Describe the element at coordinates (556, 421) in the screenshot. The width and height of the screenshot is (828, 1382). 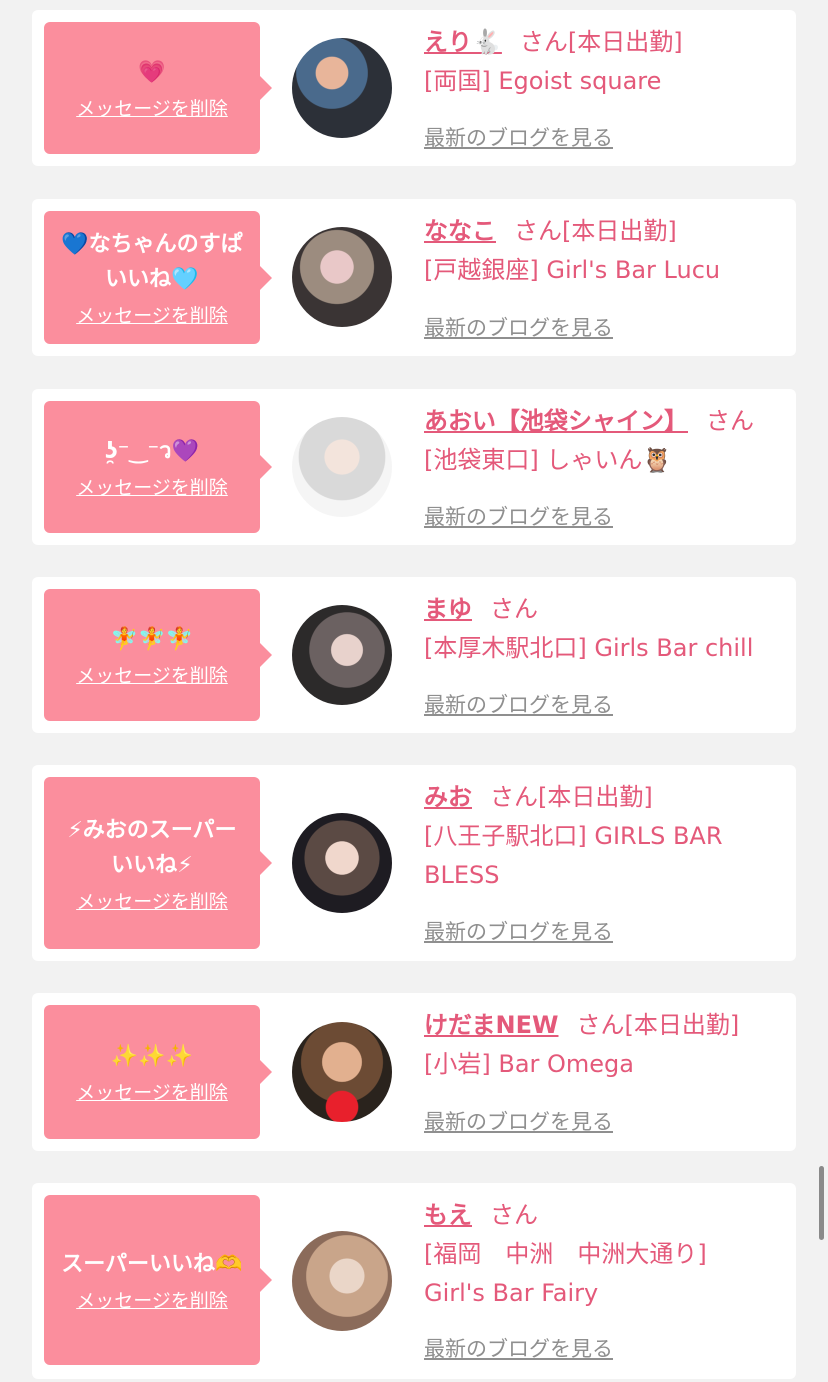
I see `cast-name-link: あおい【池袋シャイン】` at that location.